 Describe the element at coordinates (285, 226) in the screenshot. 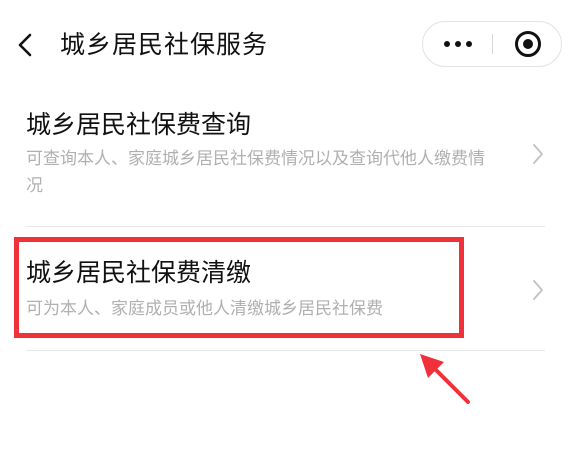

I see `list-divider` at that location.